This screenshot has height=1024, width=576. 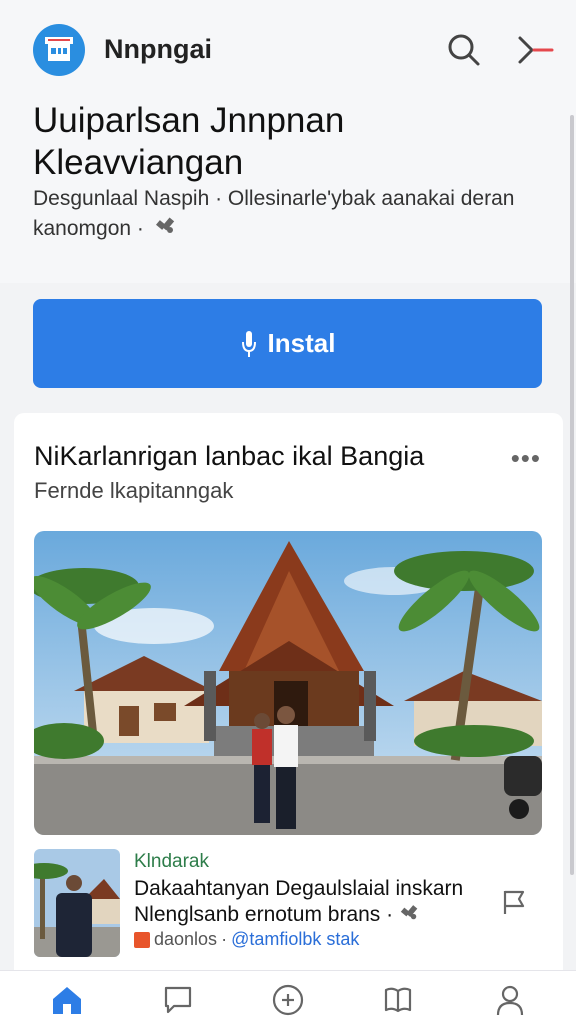 What do you see at coordinates (158, 49) in the screenshot?
I see `app-name: Nnpngai` at bounding box center [158, 49].